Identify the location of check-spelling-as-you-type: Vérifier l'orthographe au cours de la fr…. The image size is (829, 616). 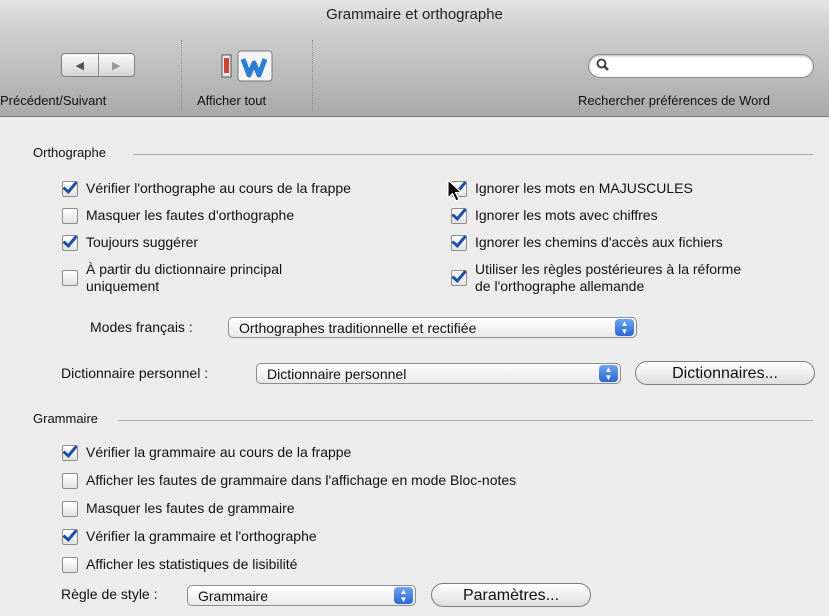
(206, 188).